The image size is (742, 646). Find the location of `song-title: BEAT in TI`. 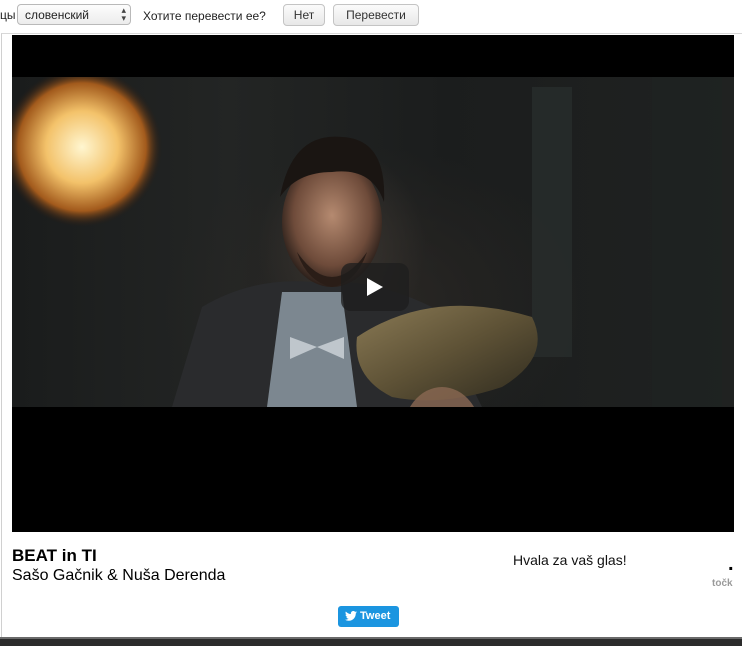

song-title: BEAT in TI is located at coordinates (54, 555).